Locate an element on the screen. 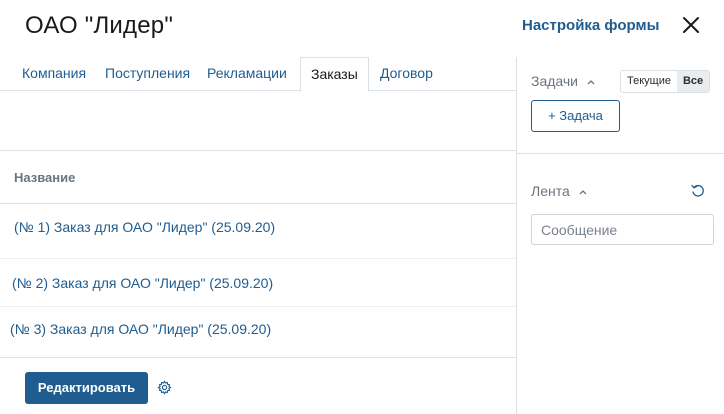 The width and height of the screenshot is (724, 414). form-settings-link: Настройка формы is located at coordinates (590, 25).